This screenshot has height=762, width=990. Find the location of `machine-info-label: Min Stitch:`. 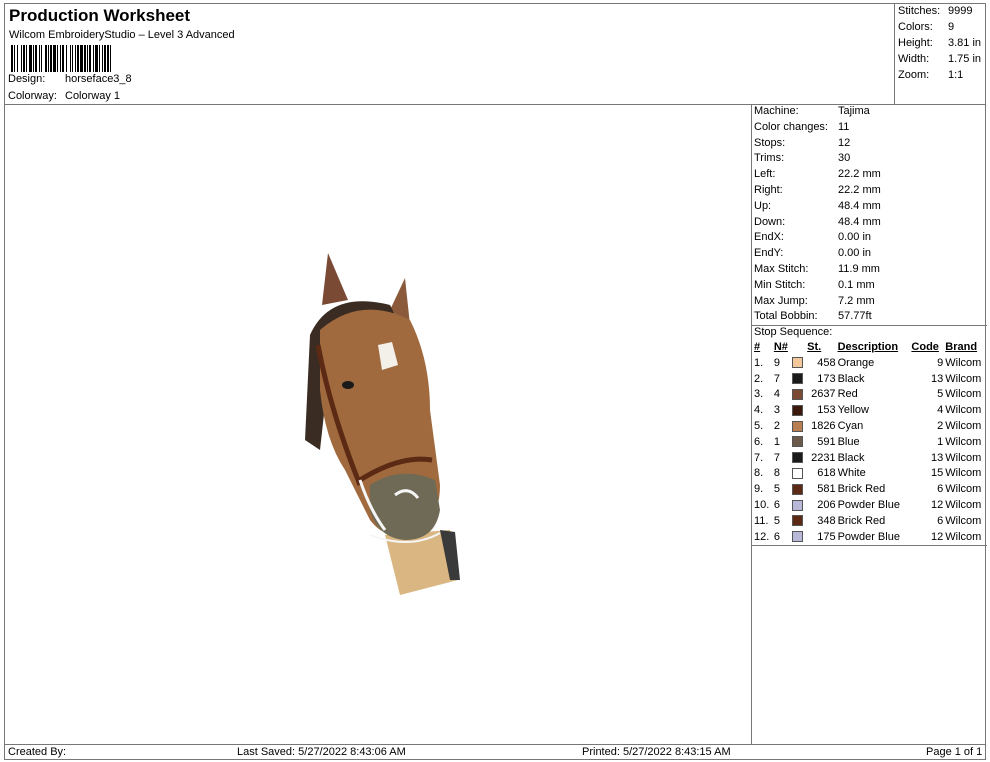

machine-info-label: Min Stitch: is located at coordinates (780, 284).